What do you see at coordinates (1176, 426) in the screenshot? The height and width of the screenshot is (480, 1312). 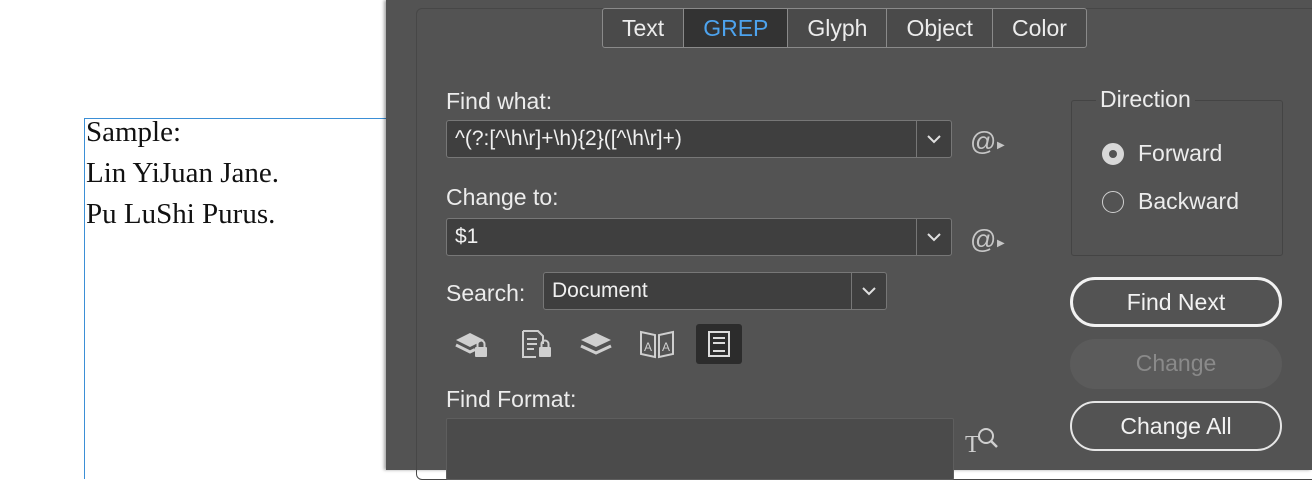 I see `change-all-button: Change All` at bounding box center [1176, 426].